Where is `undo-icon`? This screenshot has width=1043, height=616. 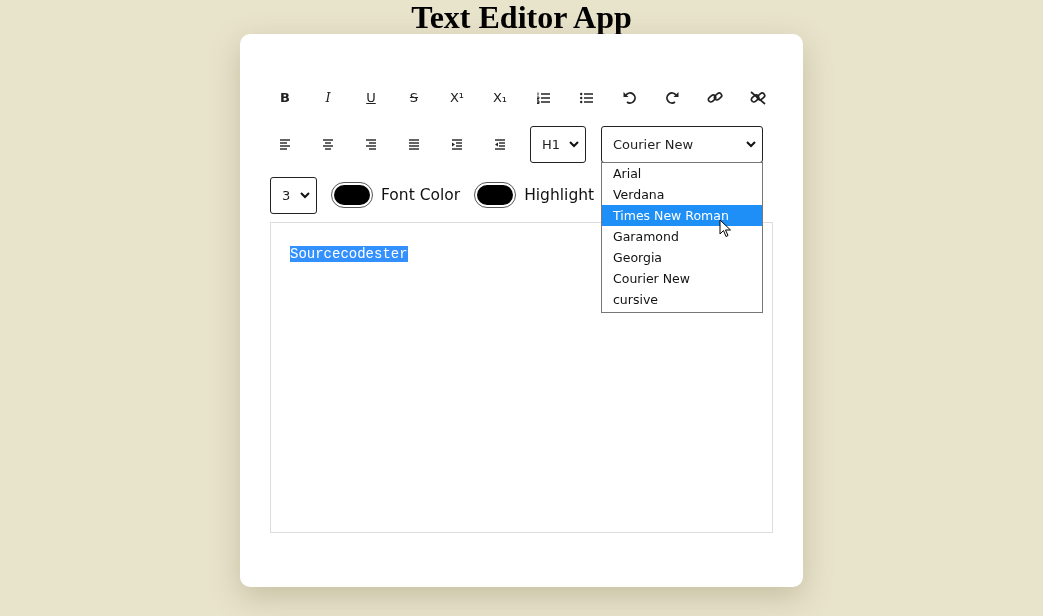
undo-icon is located at coordinates (629, 97).